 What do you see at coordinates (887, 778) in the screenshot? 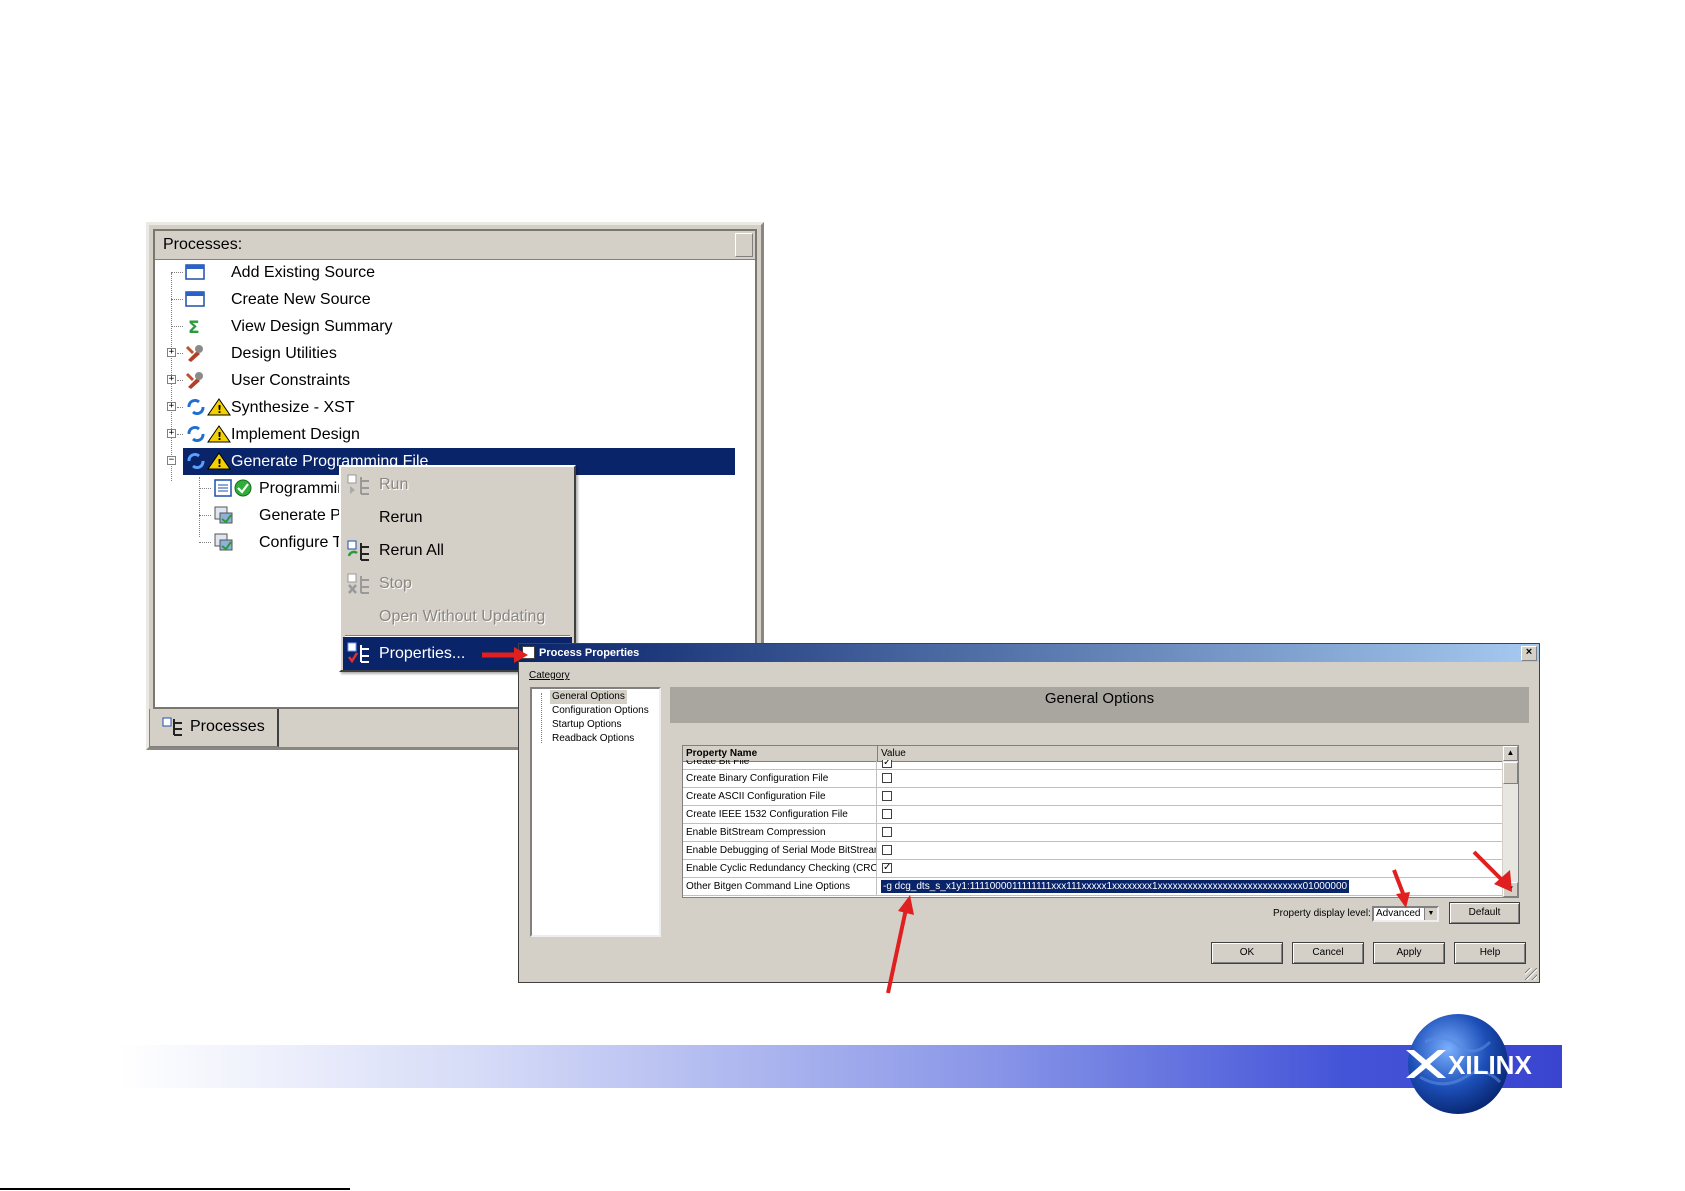
I see `checkbox-binary-config` at bounding box center [887, 778].